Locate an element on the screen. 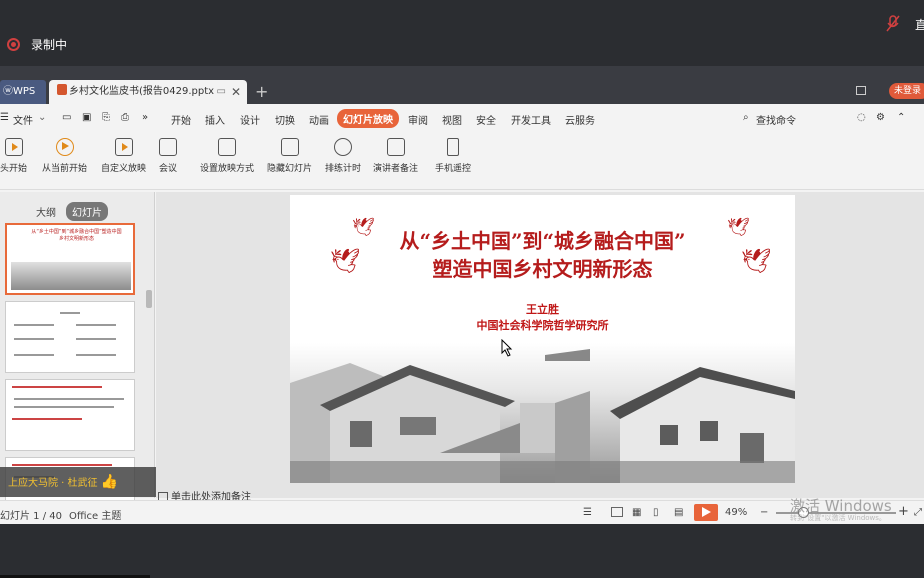  meeting-label: 会议 is located at coordinates (168, 169).